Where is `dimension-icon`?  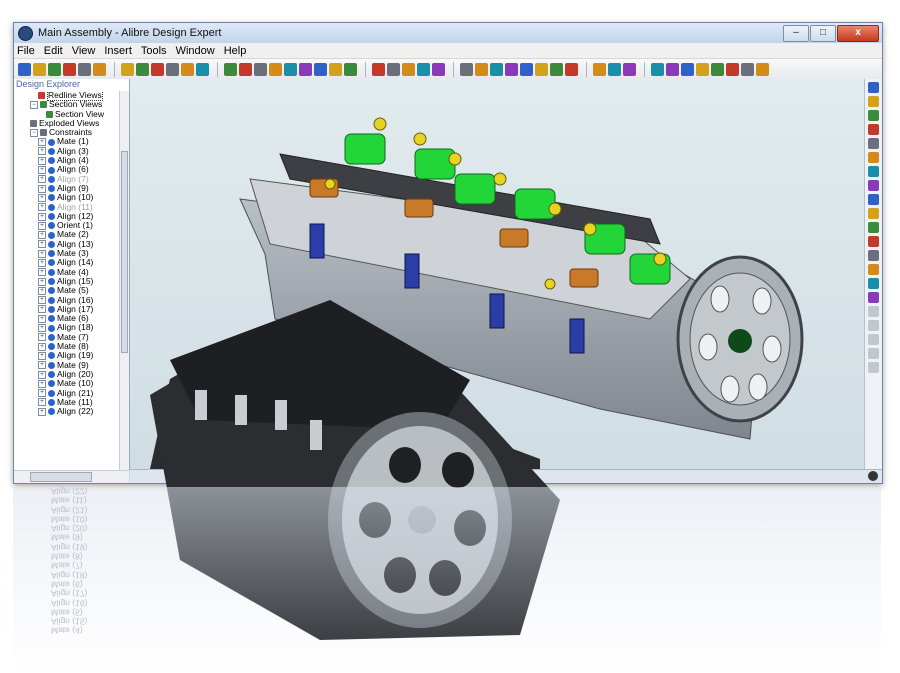 dimension-icon is located at coordinates (687, 69).